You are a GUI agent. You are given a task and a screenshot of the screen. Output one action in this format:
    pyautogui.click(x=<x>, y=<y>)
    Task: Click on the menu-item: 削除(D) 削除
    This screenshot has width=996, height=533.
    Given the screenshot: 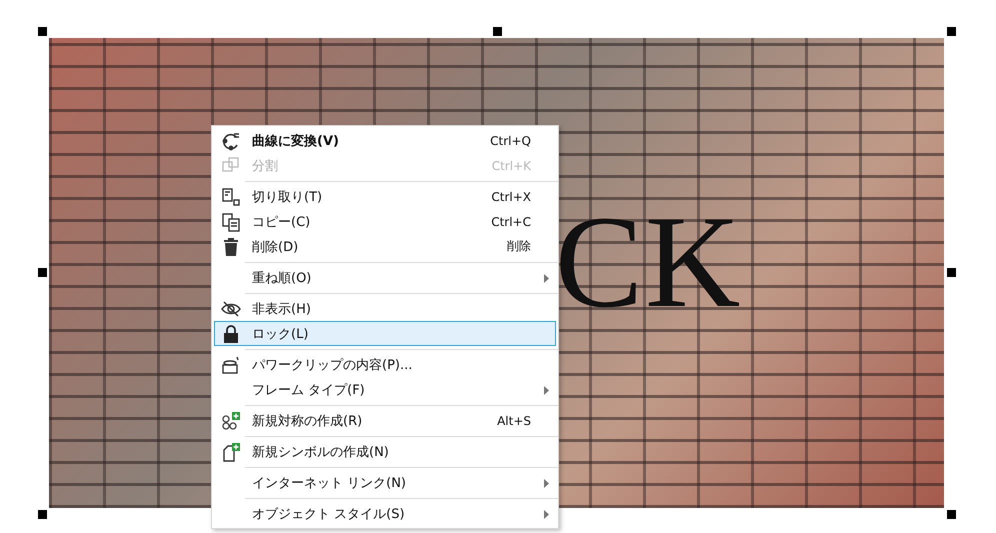 What is the action you would take?
    pyautogui.click(x=385, y=246)
    